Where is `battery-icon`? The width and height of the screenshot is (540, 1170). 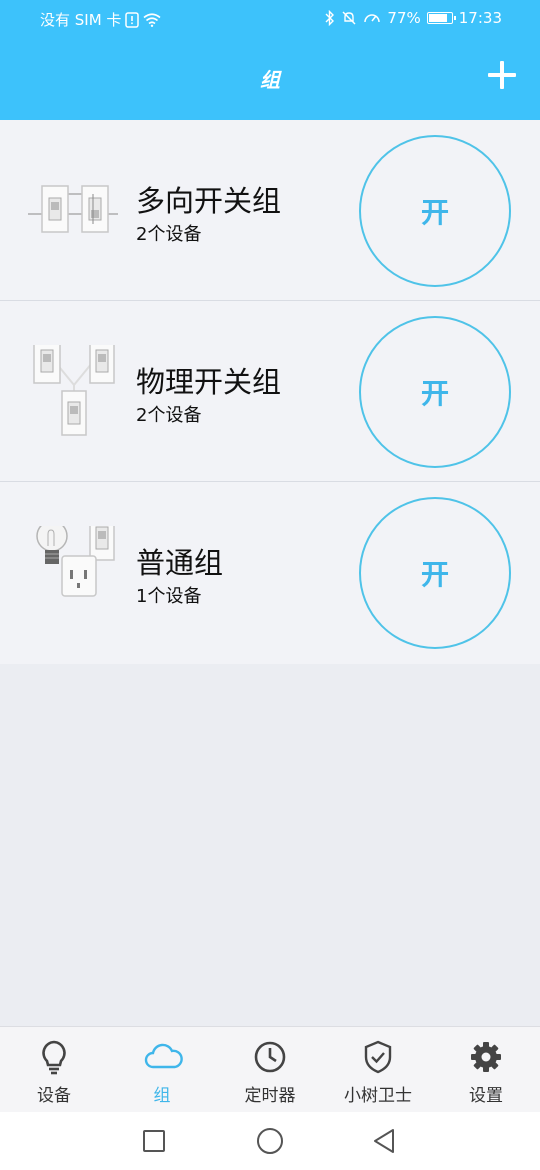 battery-icon is located at coordinates (441, 18).